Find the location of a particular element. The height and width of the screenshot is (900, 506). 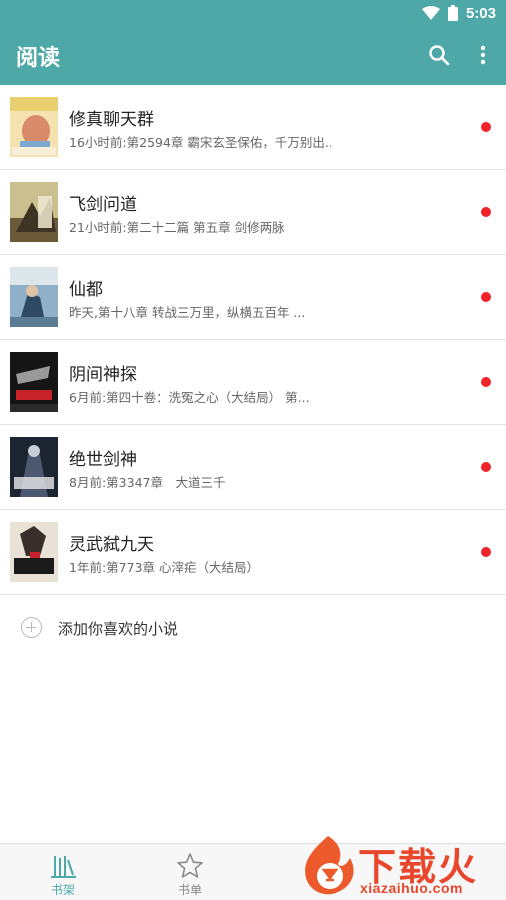

book-title: 修真聊天群 is located at coordinates (111, 120).